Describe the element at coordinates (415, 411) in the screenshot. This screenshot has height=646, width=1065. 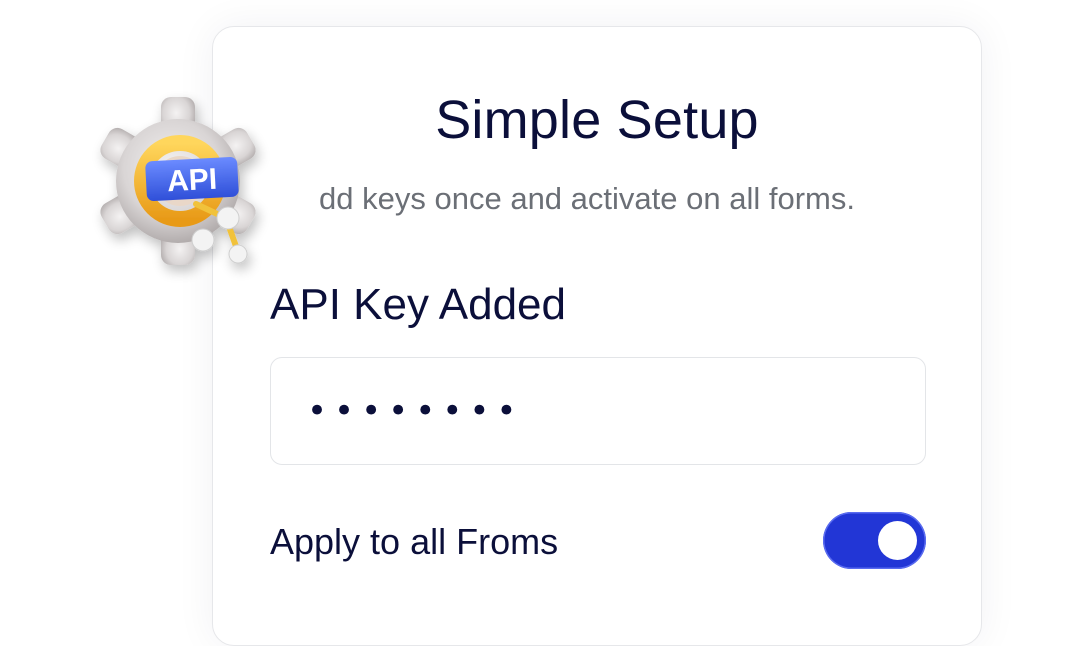
I see `api-key-masked-value: ••••••••` at that location.